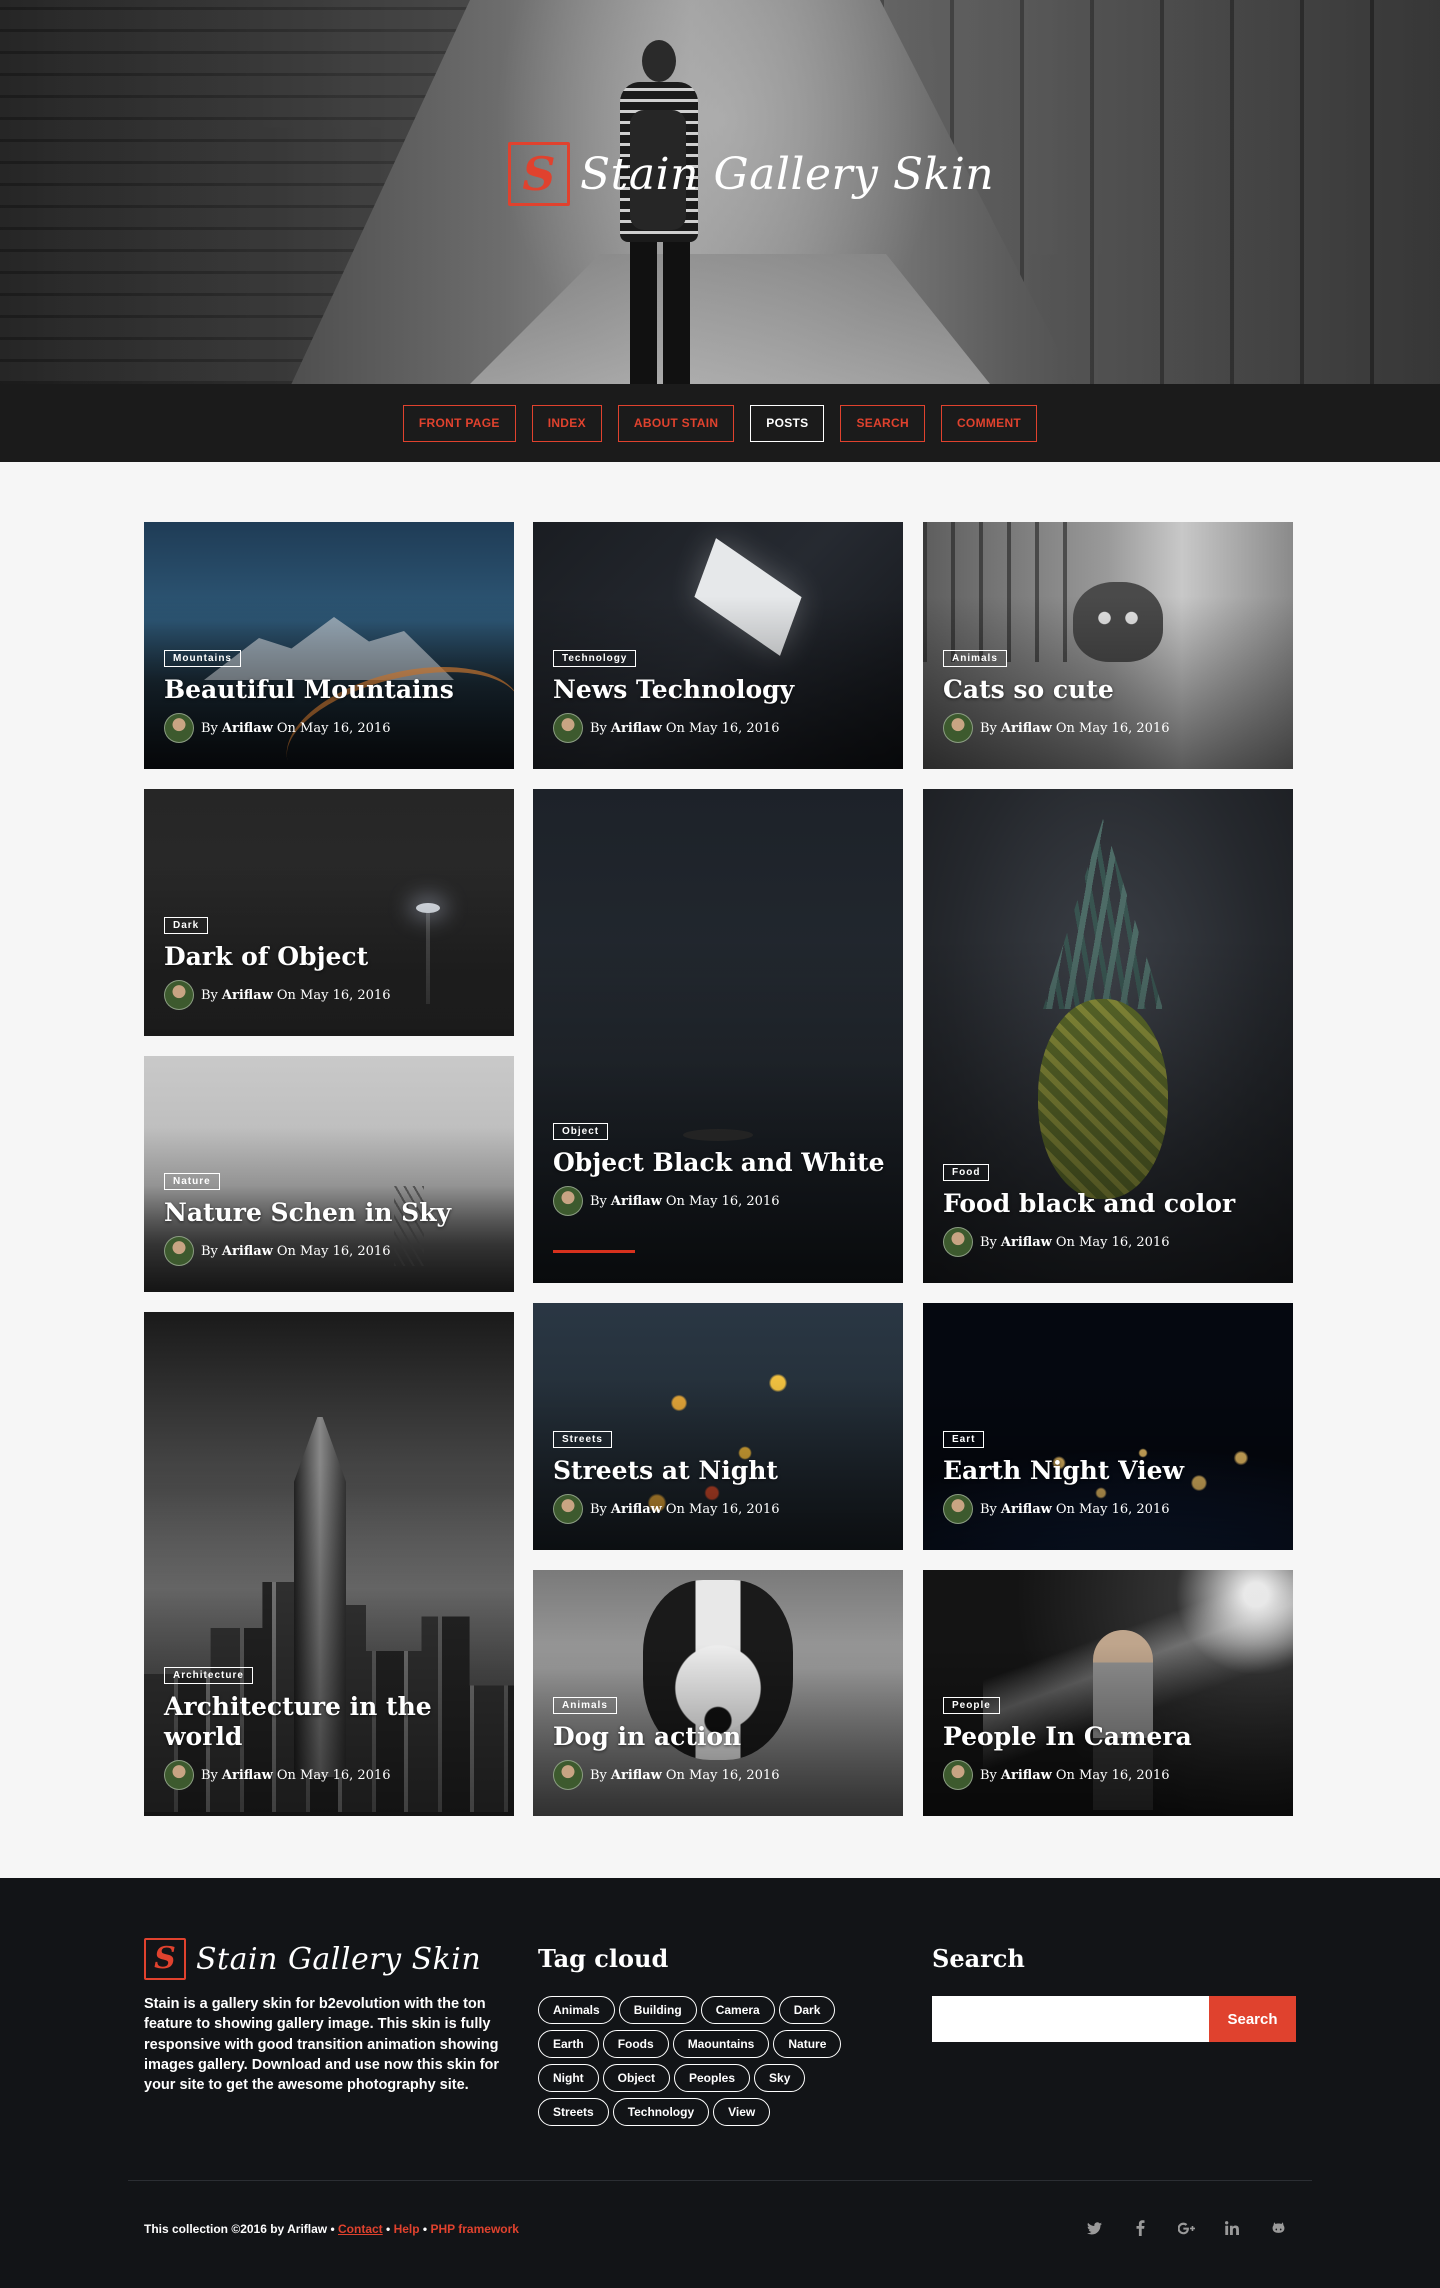  Describe the element at coordinates (1070, 2019) in the screenshot. I see `search-input` at that location.